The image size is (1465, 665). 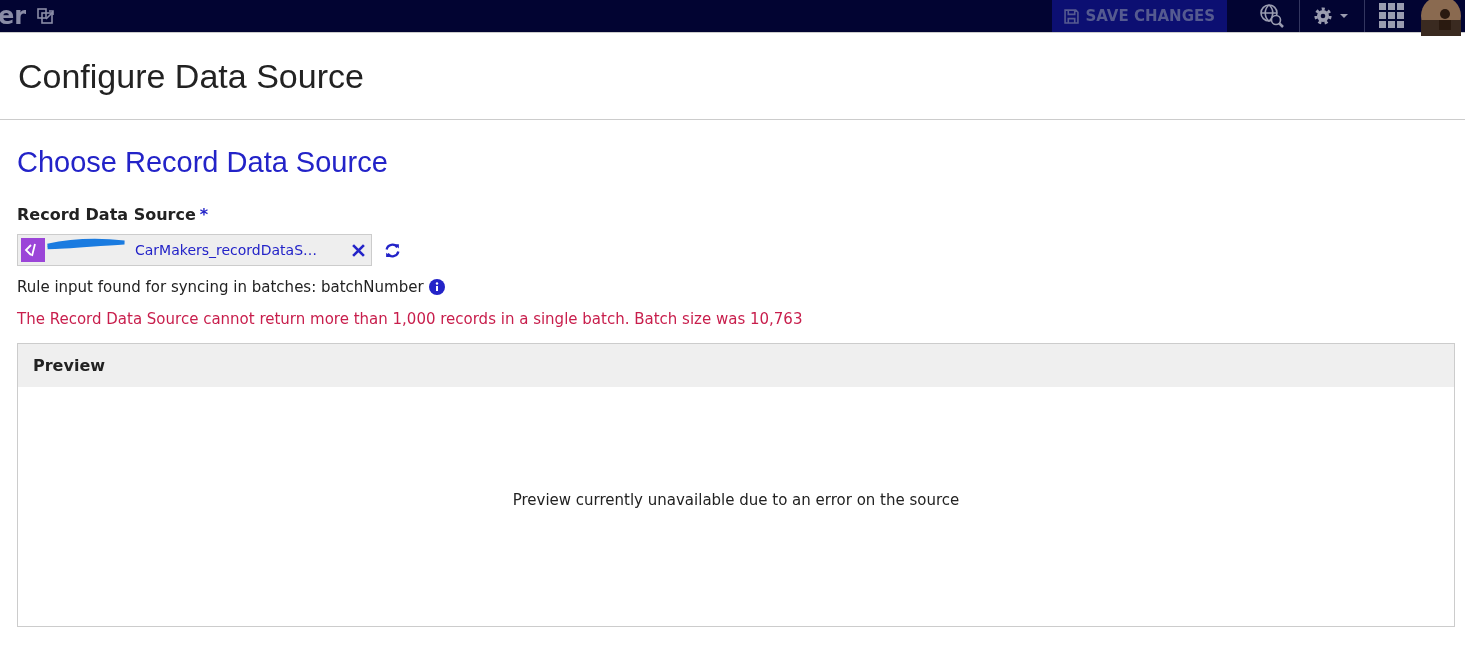 I want to click on open-in-new-icon, so click(x=46, y=16).